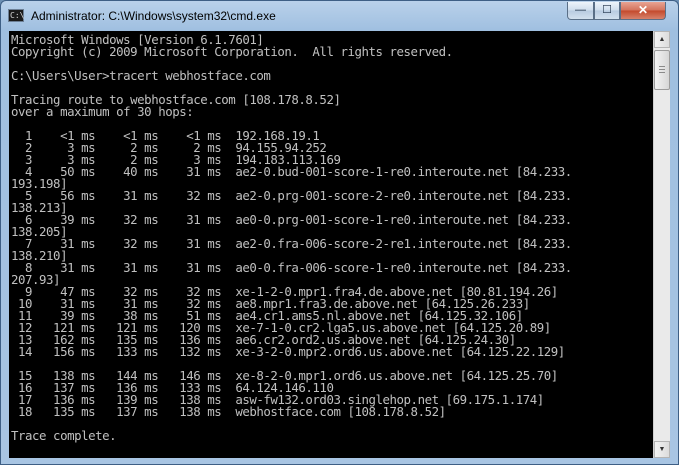 The image size is (679, 465). What do you see at coordinates (64, 435) in the screenshot?
I see `console-line: Trace complete.` at bounding box center [64, 435].